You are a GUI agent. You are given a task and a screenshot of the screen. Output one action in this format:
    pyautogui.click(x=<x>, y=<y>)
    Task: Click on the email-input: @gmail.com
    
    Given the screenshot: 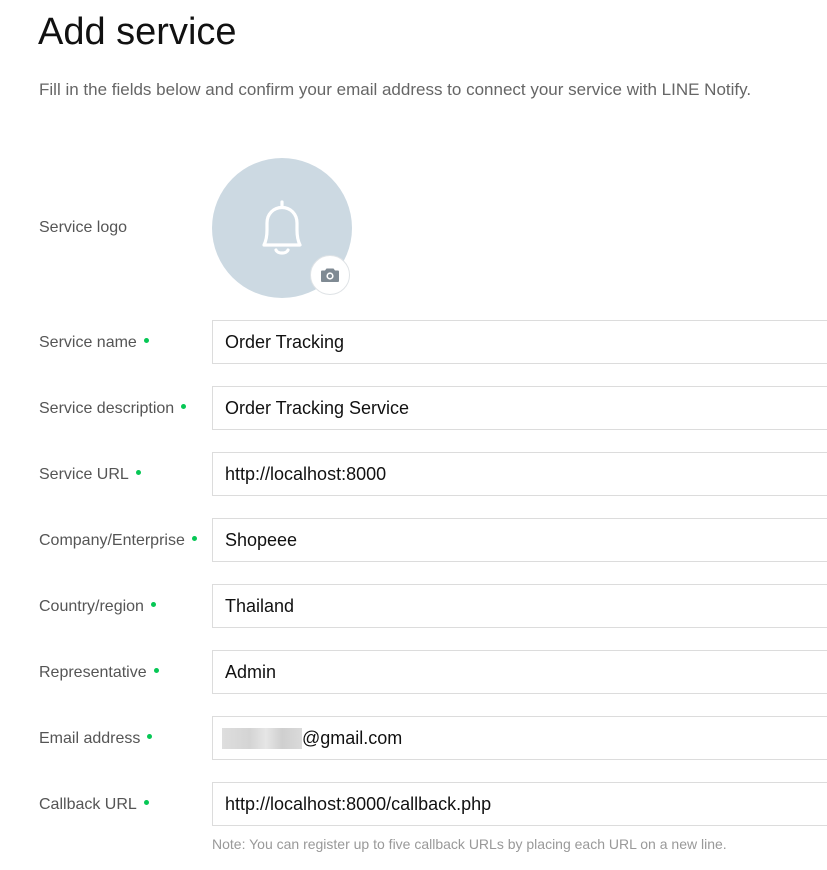 What is the action you would take?
    pyautogui.click(x=519, y=738)
    